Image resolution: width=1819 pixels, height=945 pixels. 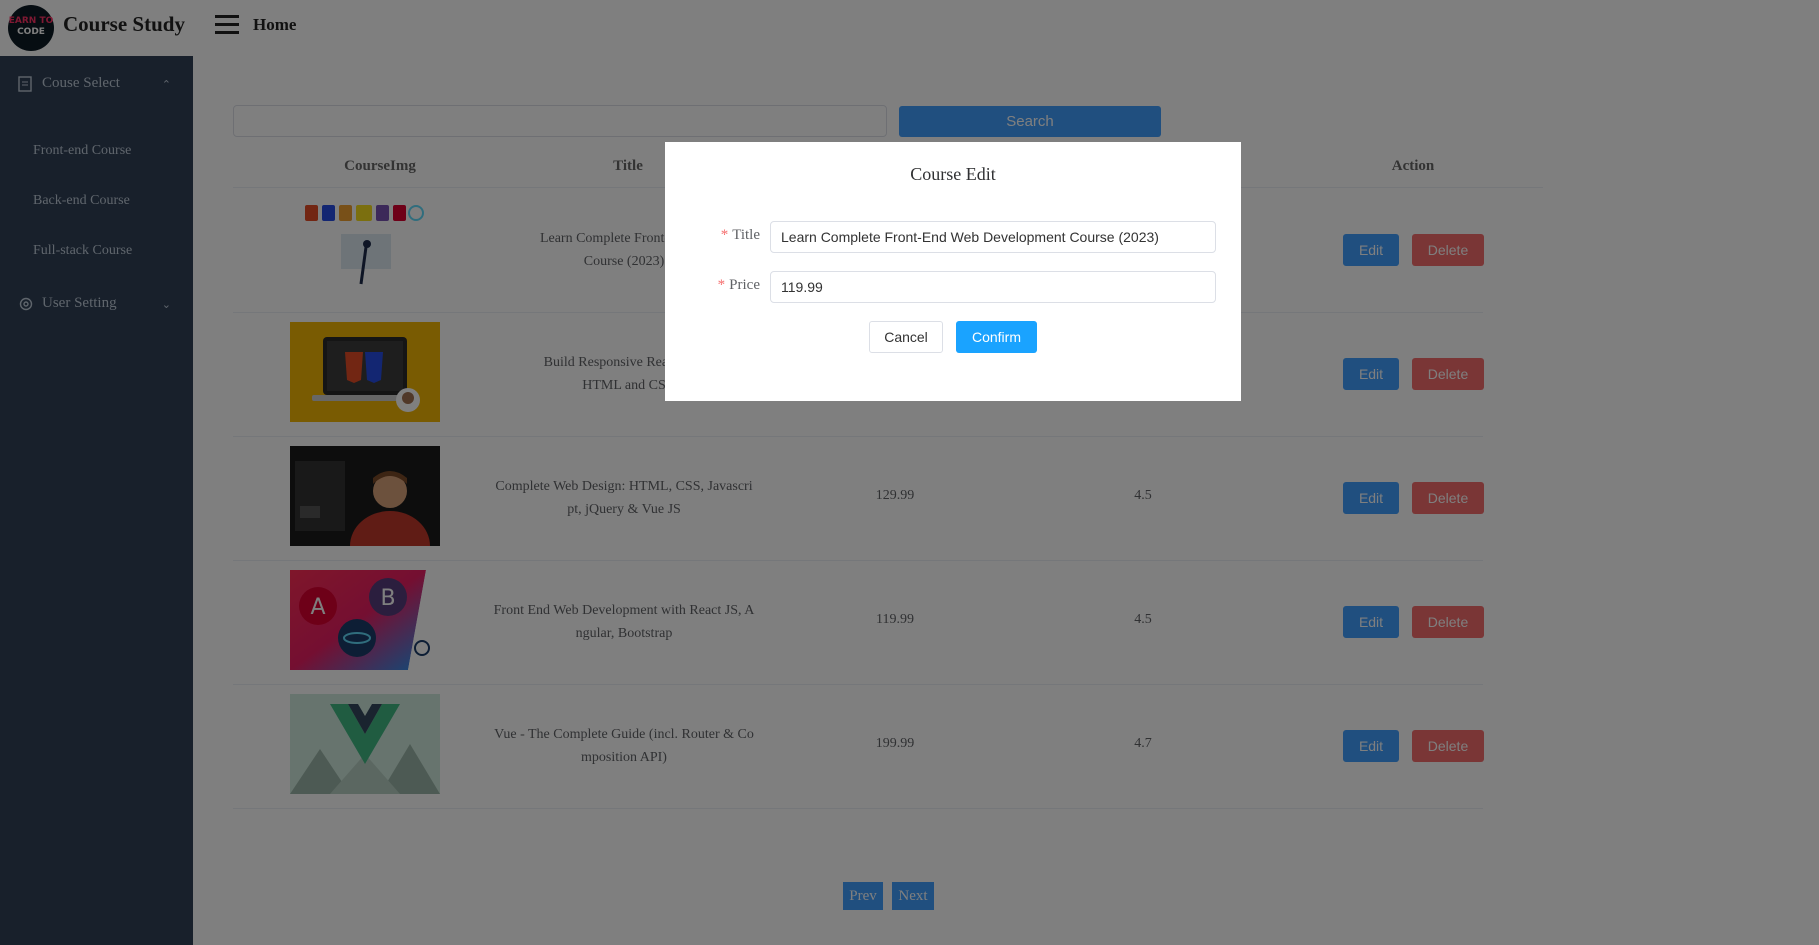 I want to click on price-input: 119.99, so click(x=993, y=287).